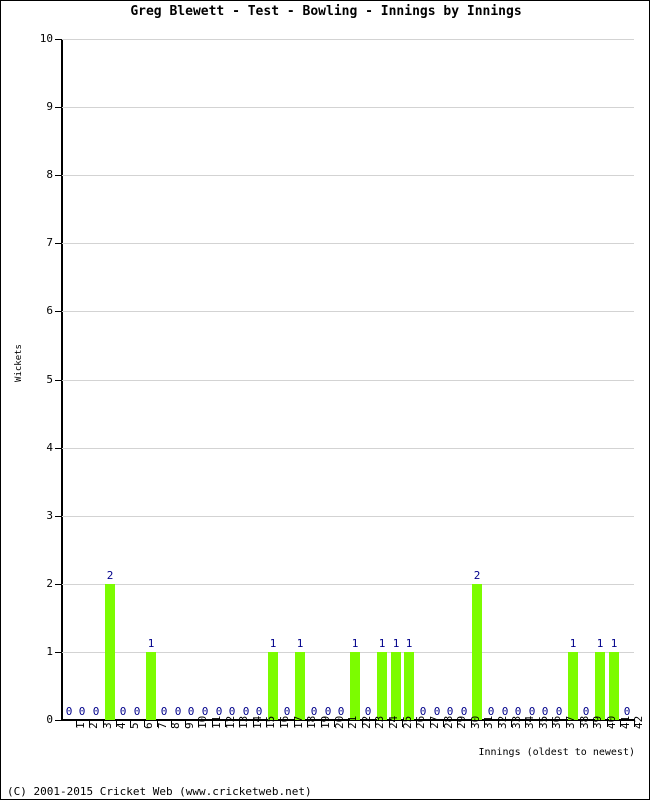 This screenshot has width=650, height=800. Describe the element at coordinates (529, 722) in the screenshot. I see `x-tick-label: 34` at that location.